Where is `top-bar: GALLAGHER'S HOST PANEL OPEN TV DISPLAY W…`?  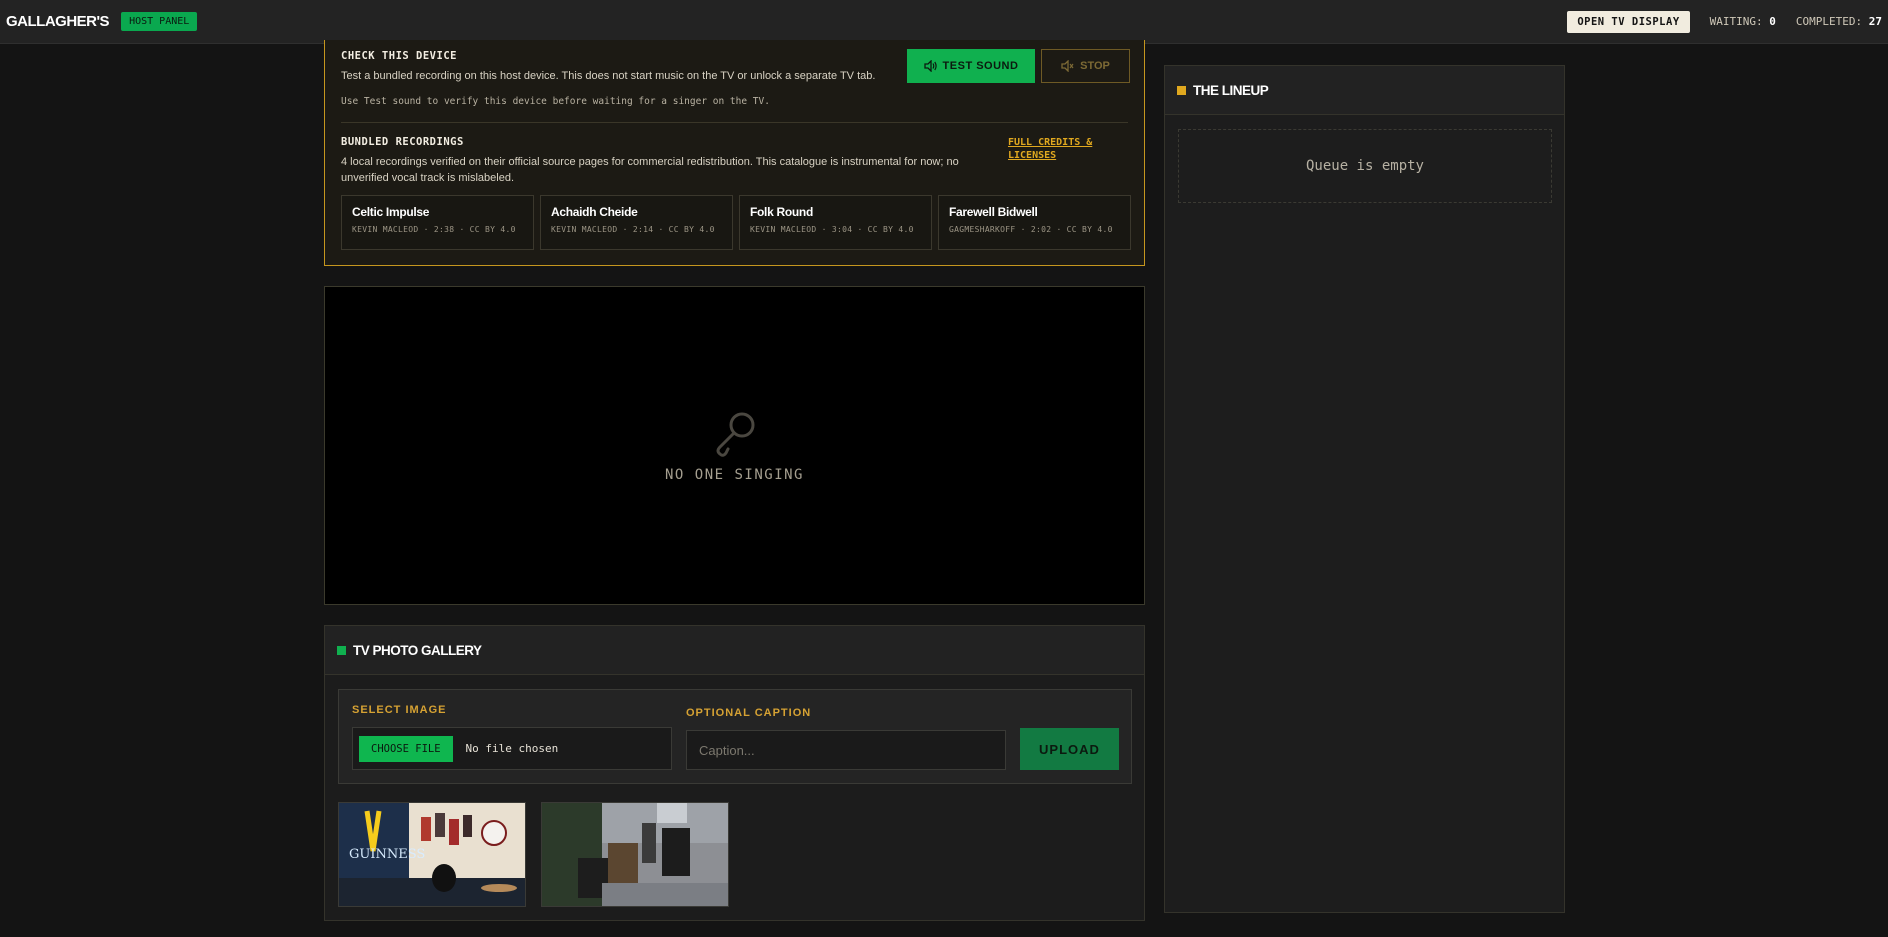 top-bar: GALLAGHER'S HOST PANEL OPEN TV DISPLAY W… is located at coordinates (944, 22).